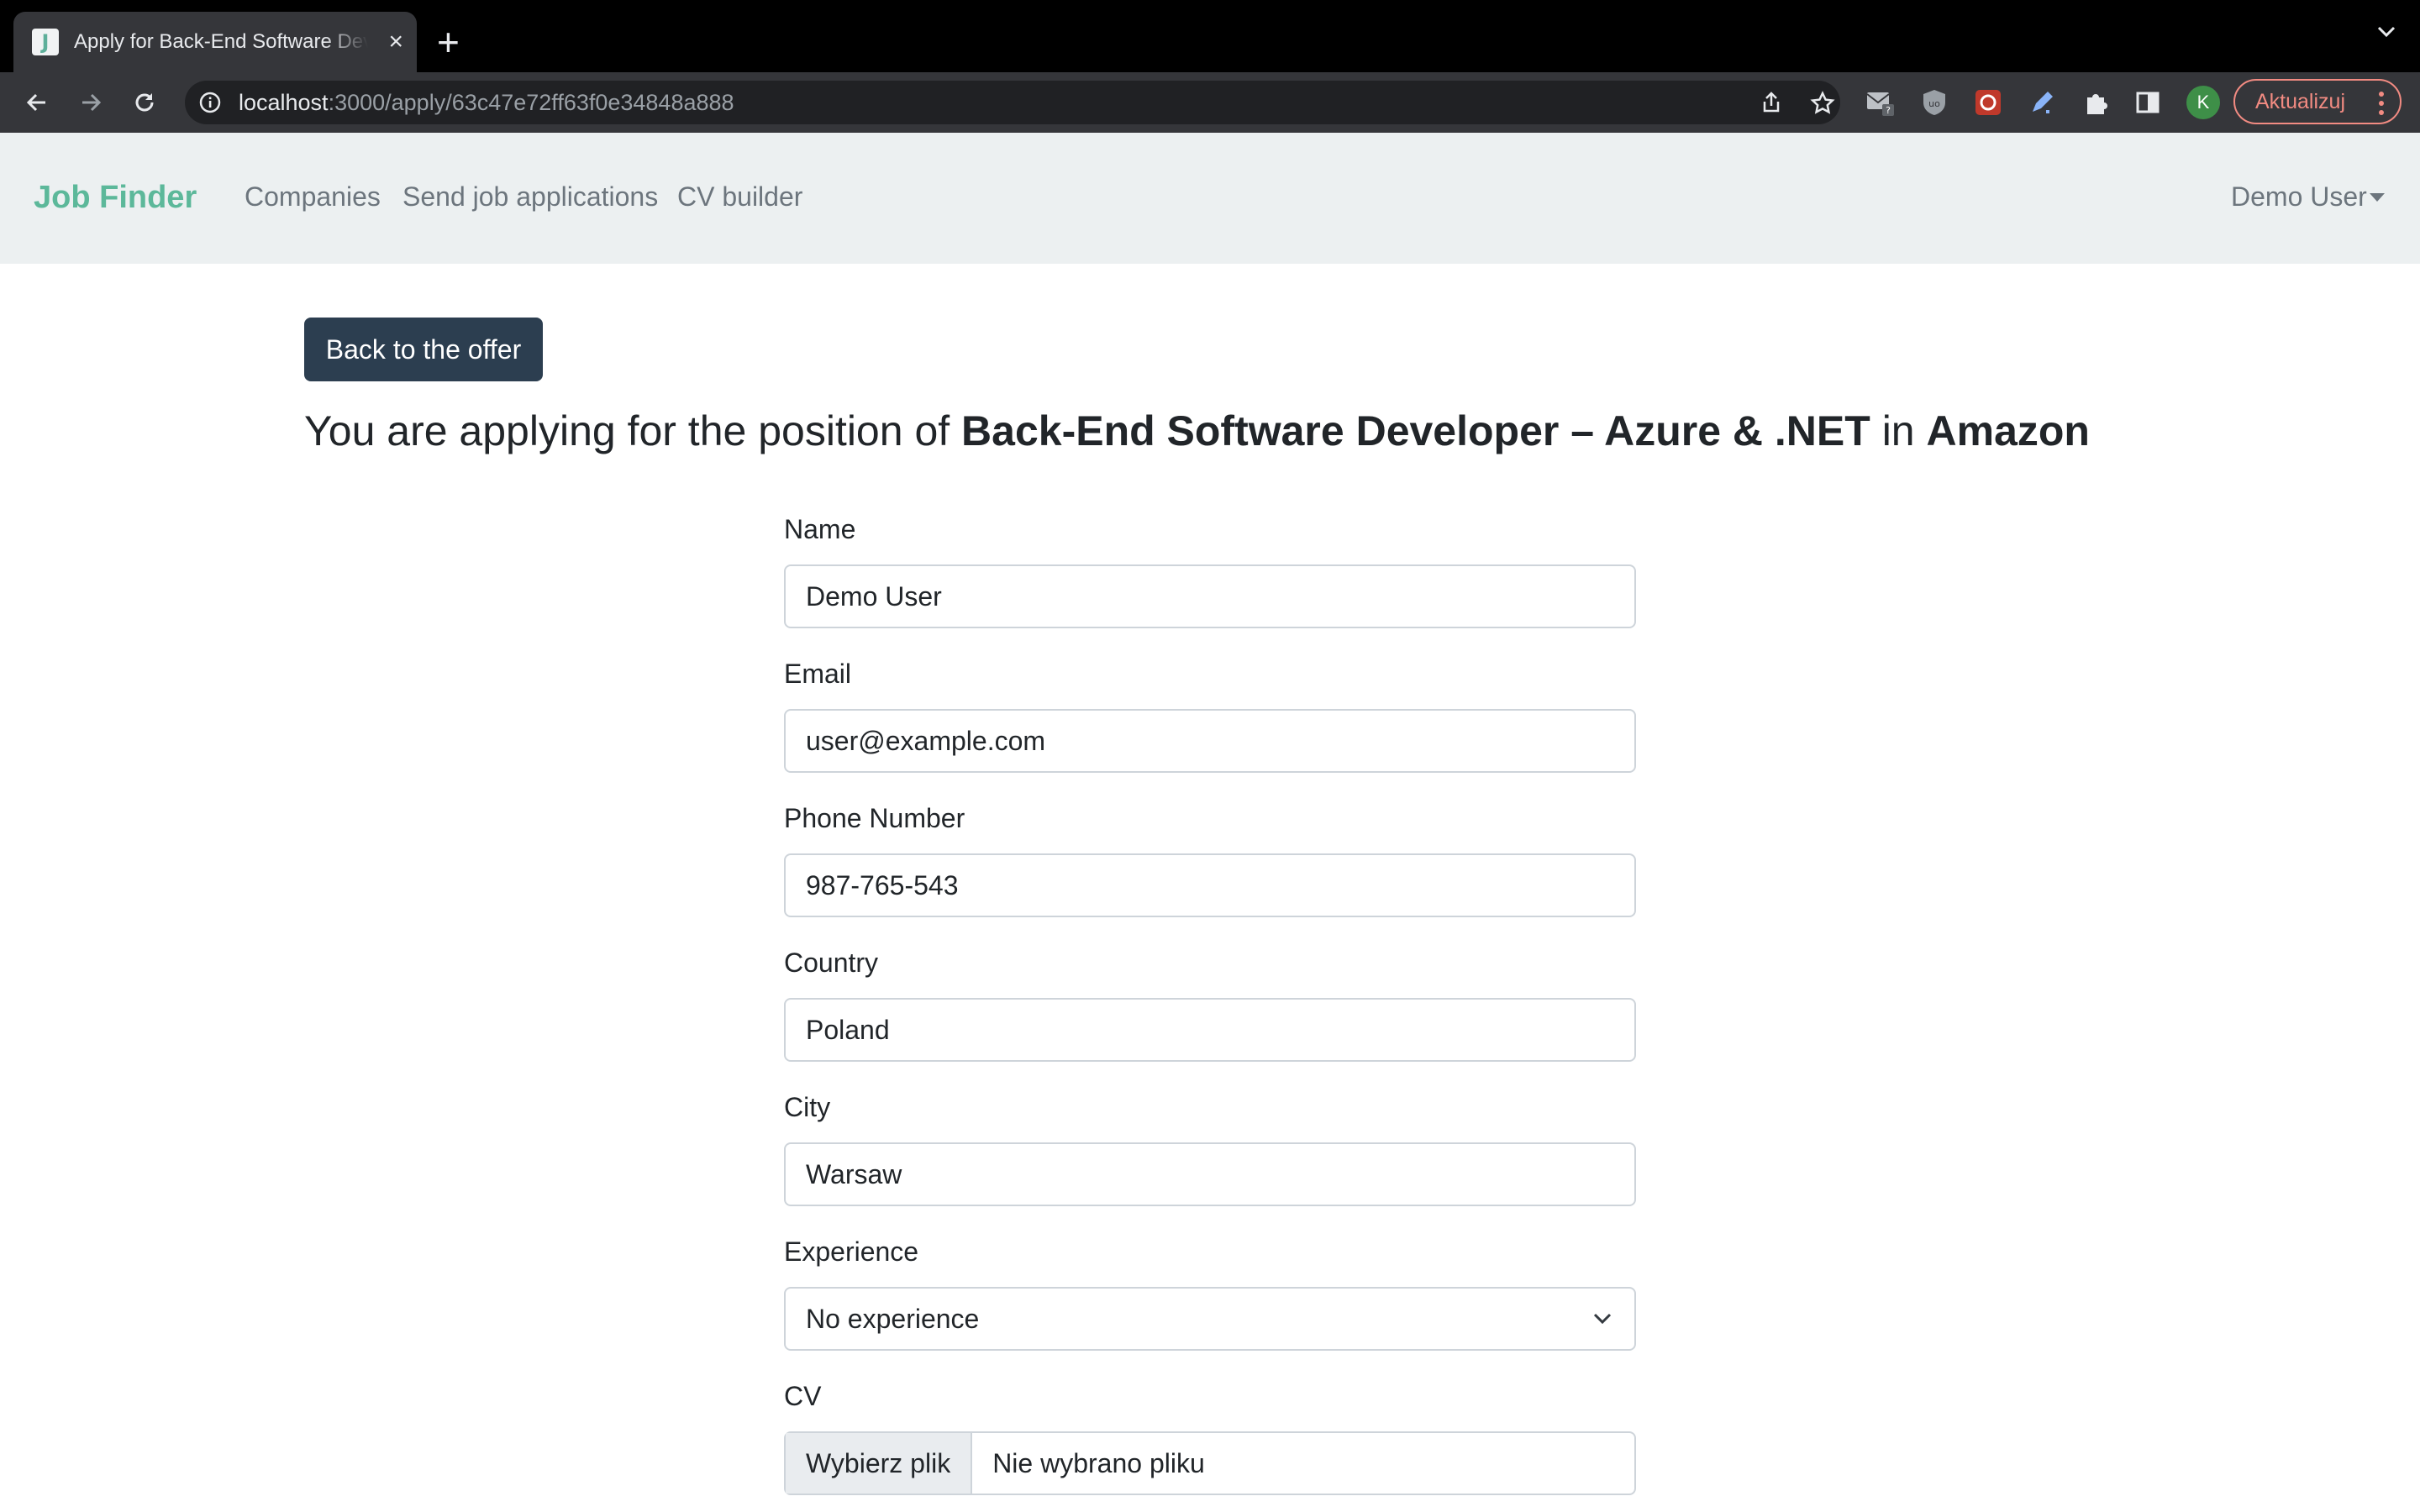 This screenshot has height=1512, width=2420. I want to click on forward-arrow-icon, so click(91, 102).